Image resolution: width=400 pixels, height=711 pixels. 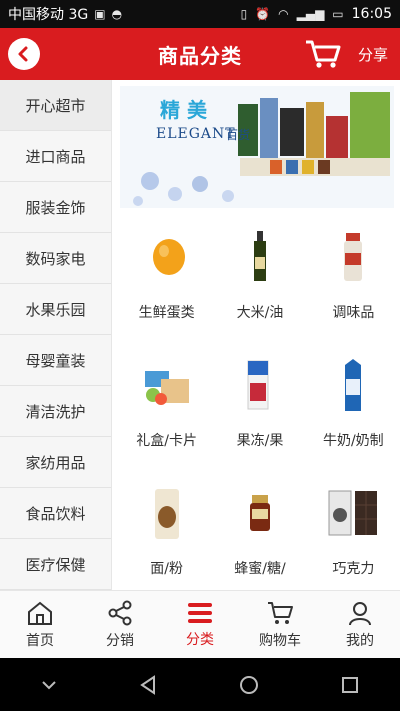 What do you see at coordinates (200, 612) in the screenshot?
I see `category-menu-icon` at bounding box center [200, 612].